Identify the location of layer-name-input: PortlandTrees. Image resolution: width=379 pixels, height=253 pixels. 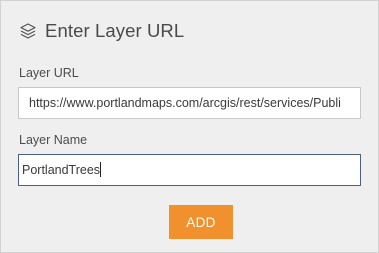
(189, 170).